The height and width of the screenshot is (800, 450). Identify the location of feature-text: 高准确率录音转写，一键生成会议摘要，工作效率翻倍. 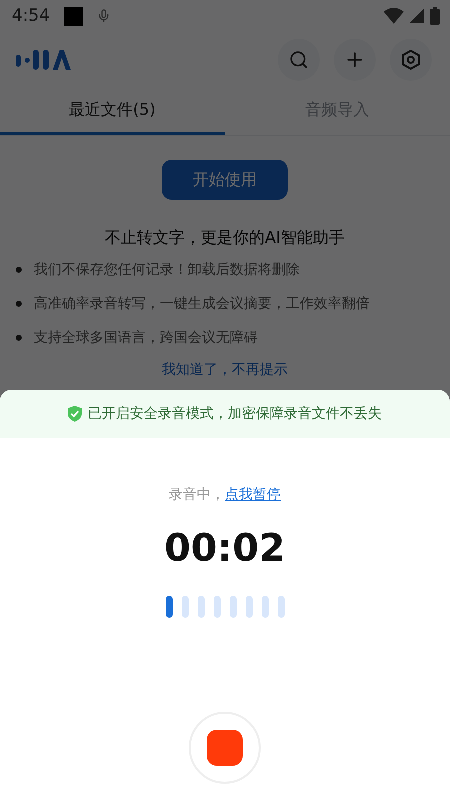
(202, 304).